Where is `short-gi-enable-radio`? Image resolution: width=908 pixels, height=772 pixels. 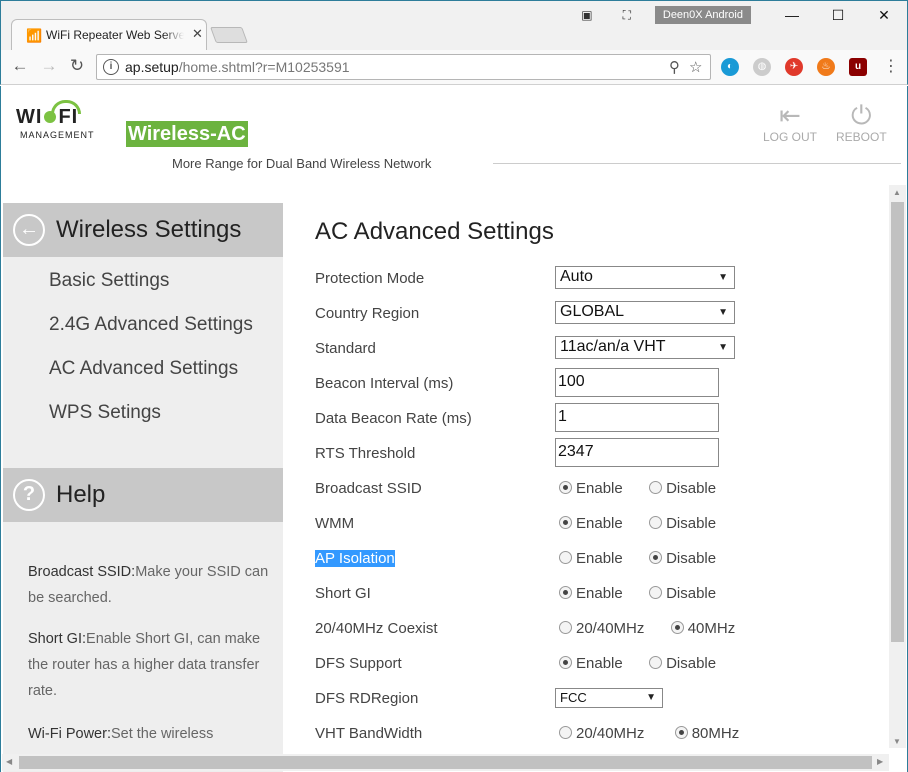 short-gi-enable-radio is located at coordinates (565, 592).